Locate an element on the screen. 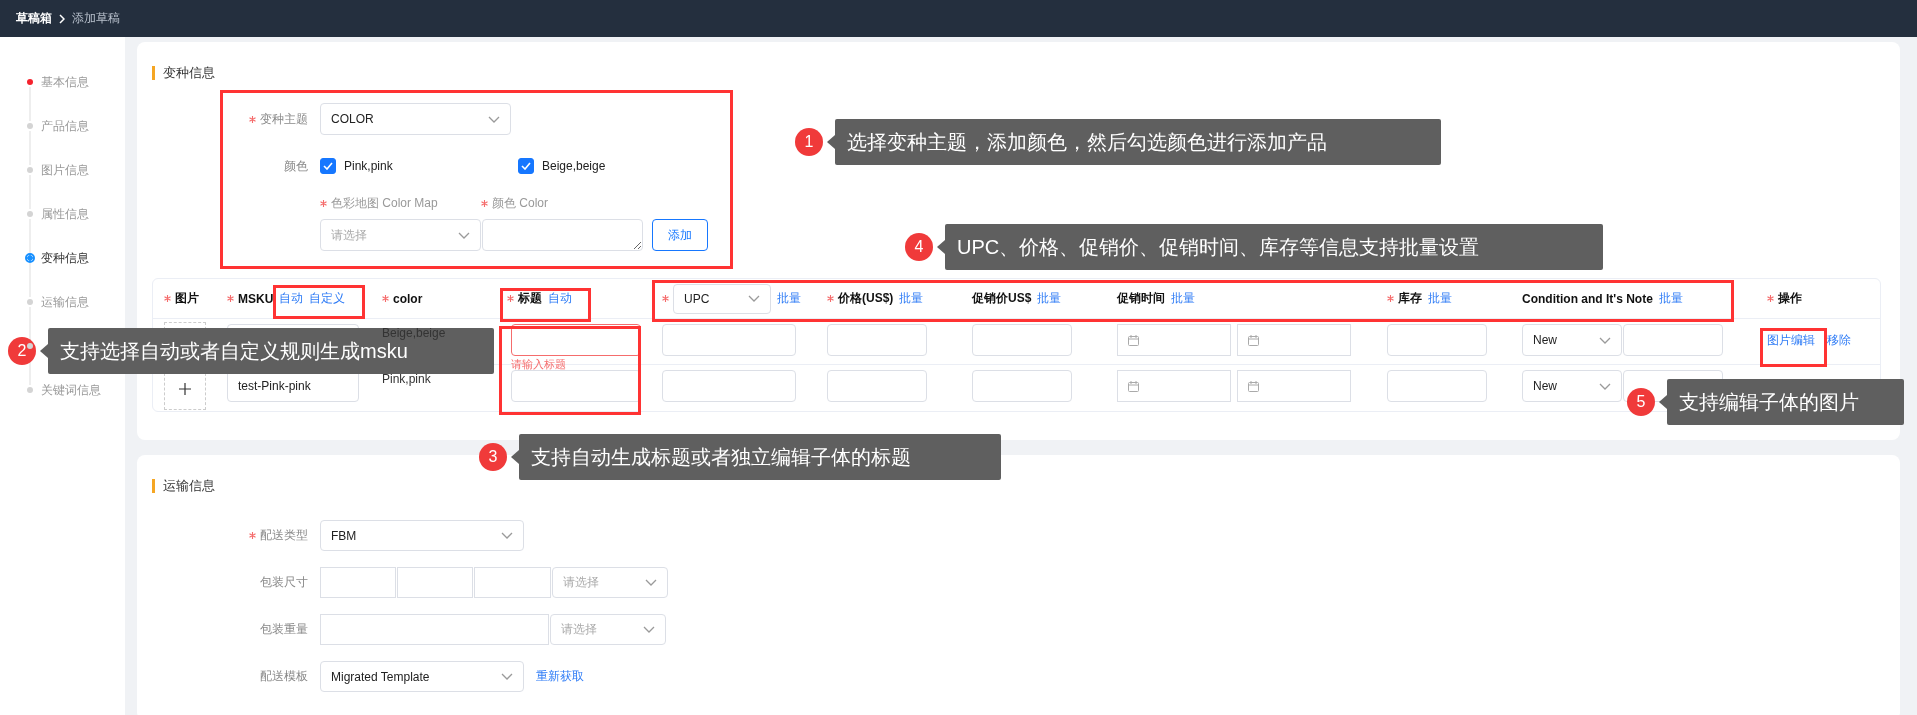 This screenshot has width=1917, height=715. column-header: 促销时间 is located at coordinates (1141, 298).